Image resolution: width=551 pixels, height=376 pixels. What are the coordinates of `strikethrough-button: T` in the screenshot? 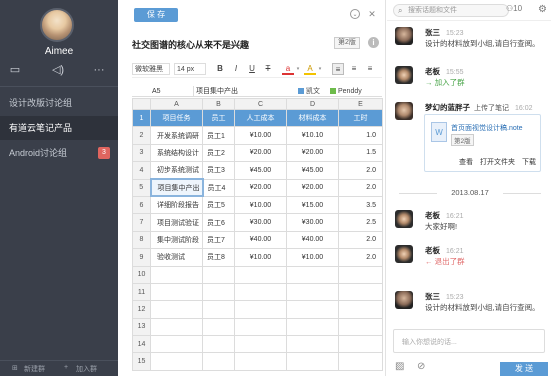 It's located at (268, 69).